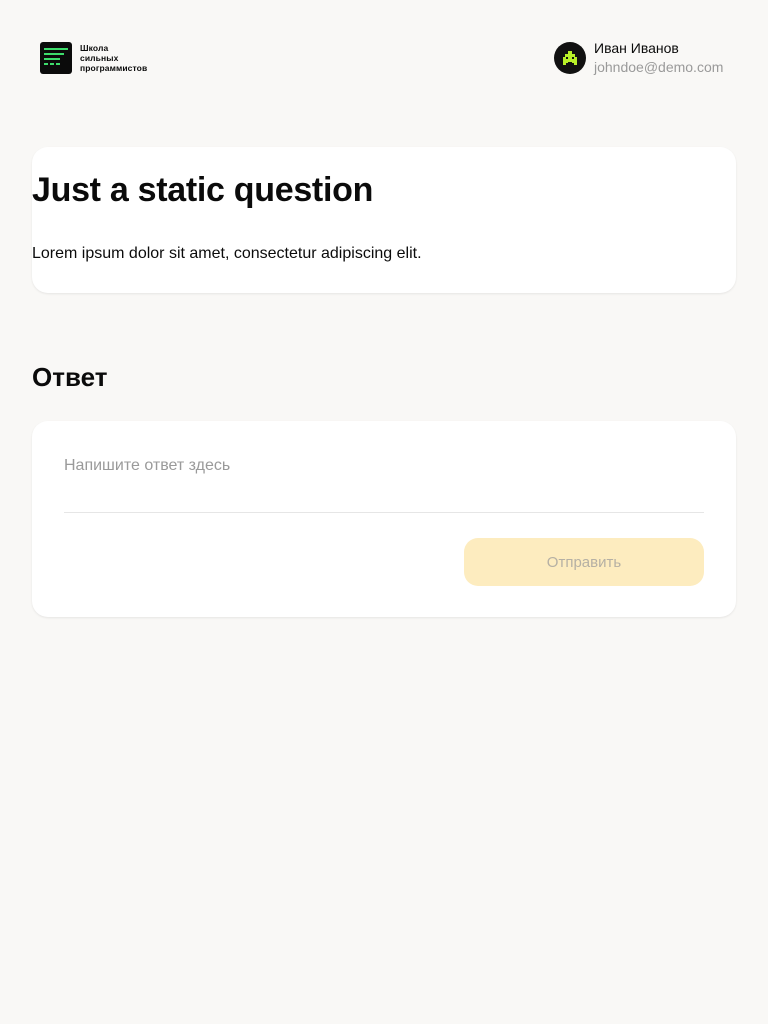 The height and width of the screenshot is (1024, 768). What do you see at coordinates (56, 58) in the screenshot?
I see `school-logo-icon` at bounding box center [56, 58].